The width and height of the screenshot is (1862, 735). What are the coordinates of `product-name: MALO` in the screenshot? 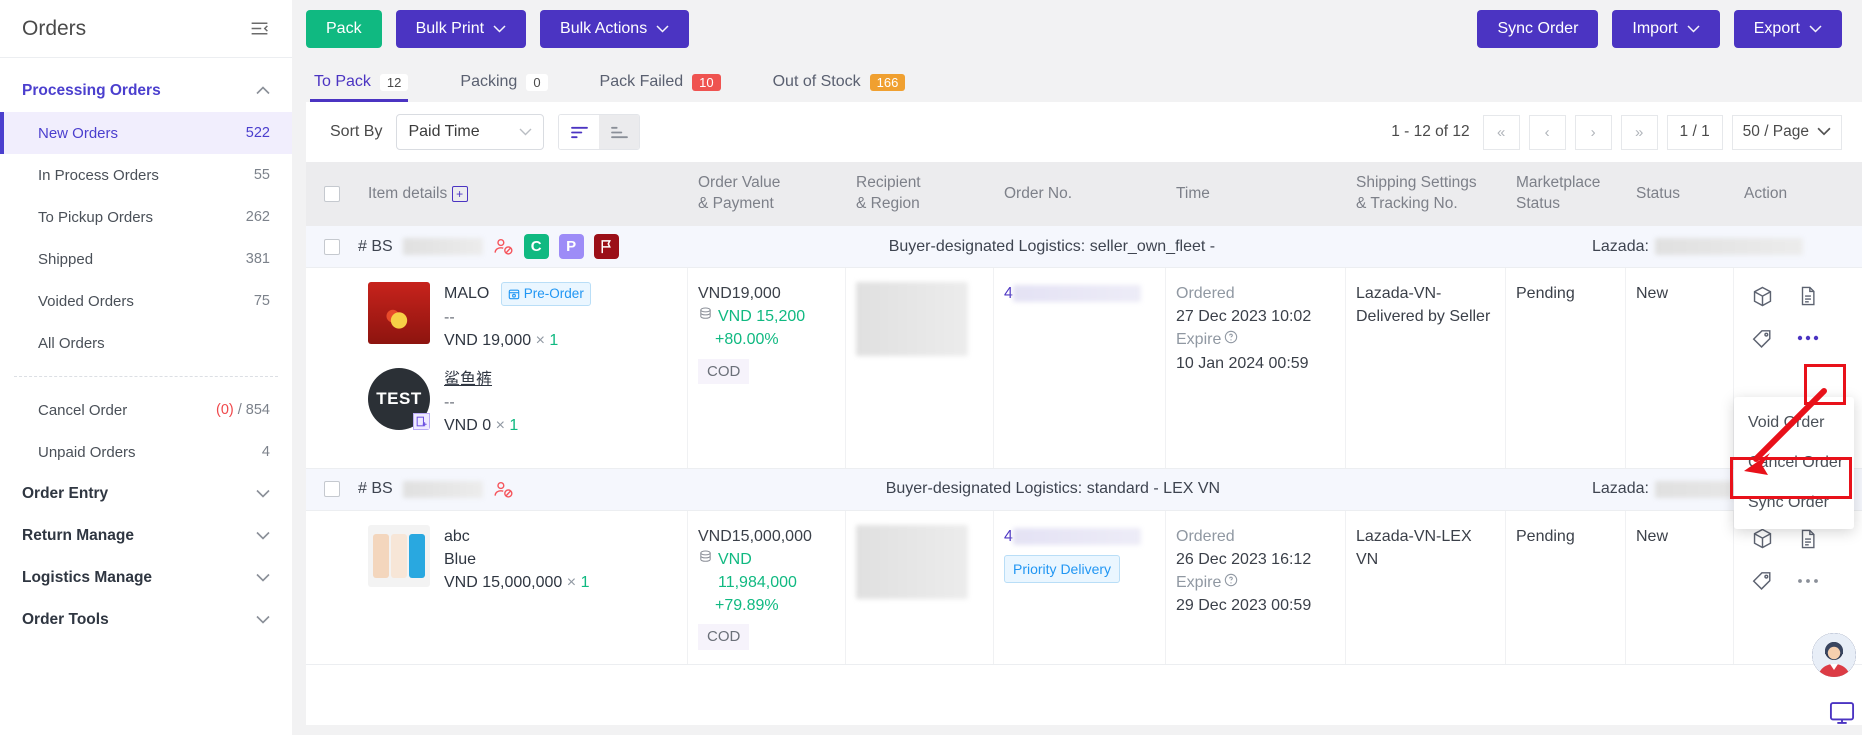 It's located at (466, 293).